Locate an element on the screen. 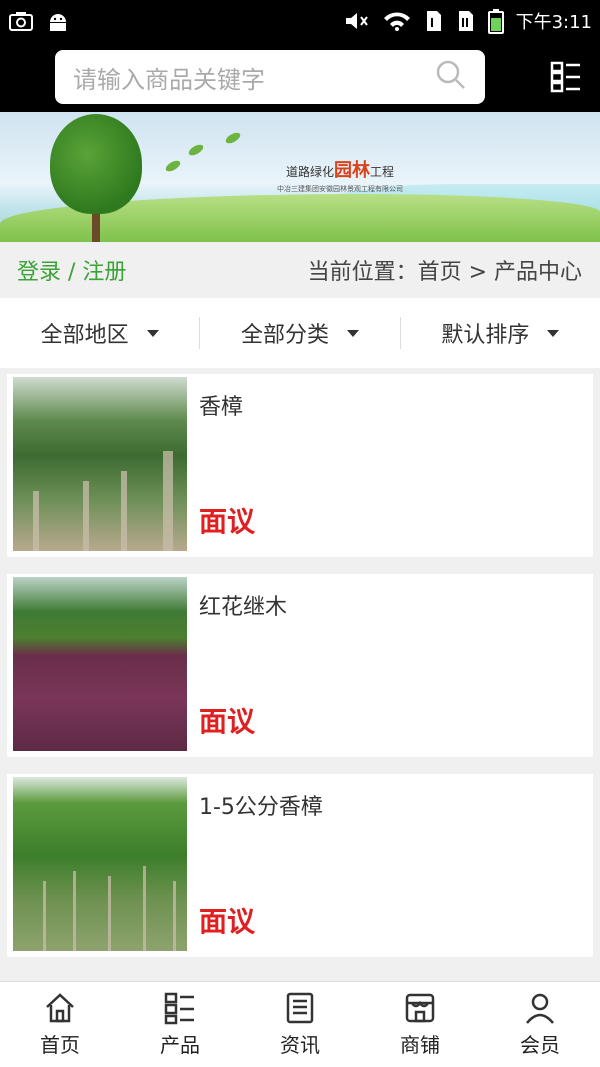 The width and height of the screenshot is (600, 1067). grid-menu-icon is located at coordinates (566, 77).